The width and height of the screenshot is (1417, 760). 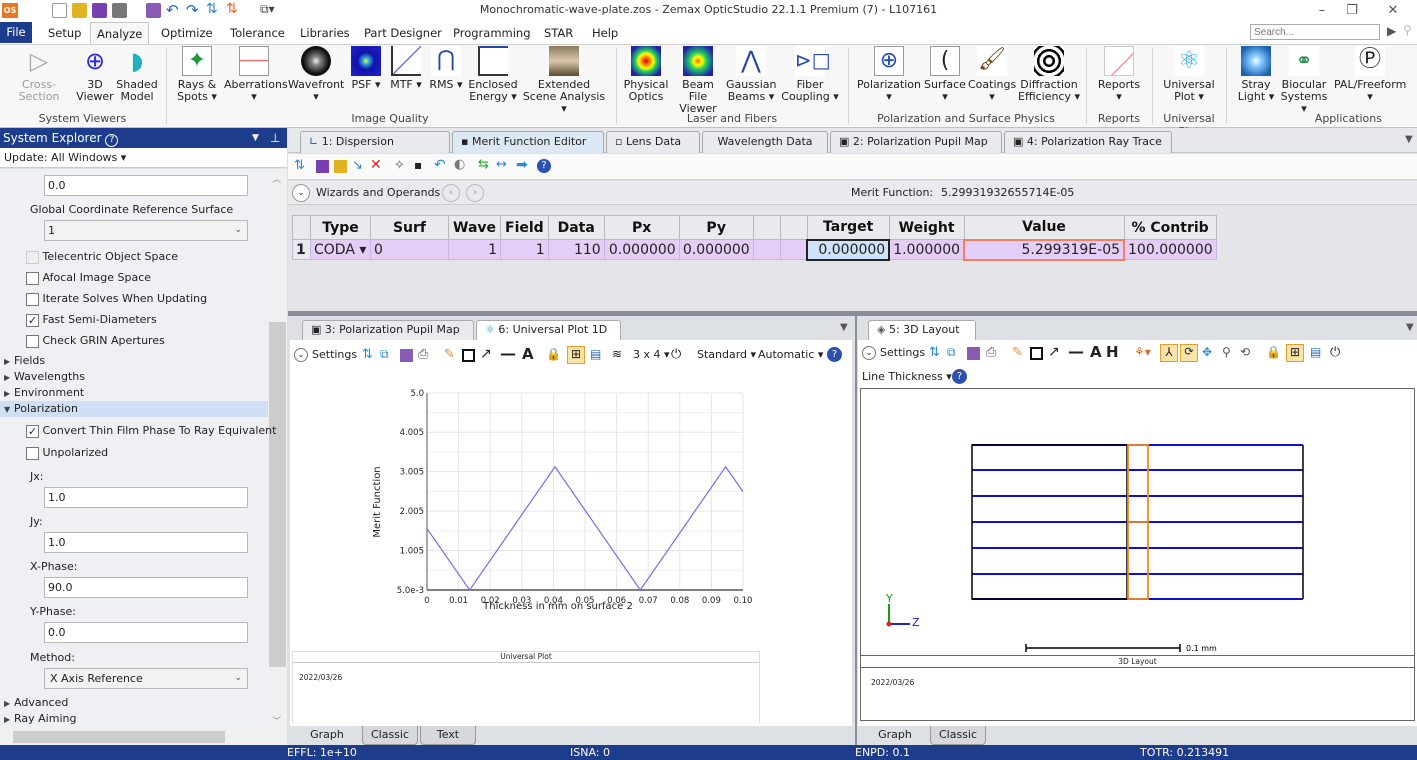 What do you see at coordinates (595, 354) in the screenshot?
I see `window-icon: ▤` at bounding box center [595, 354].